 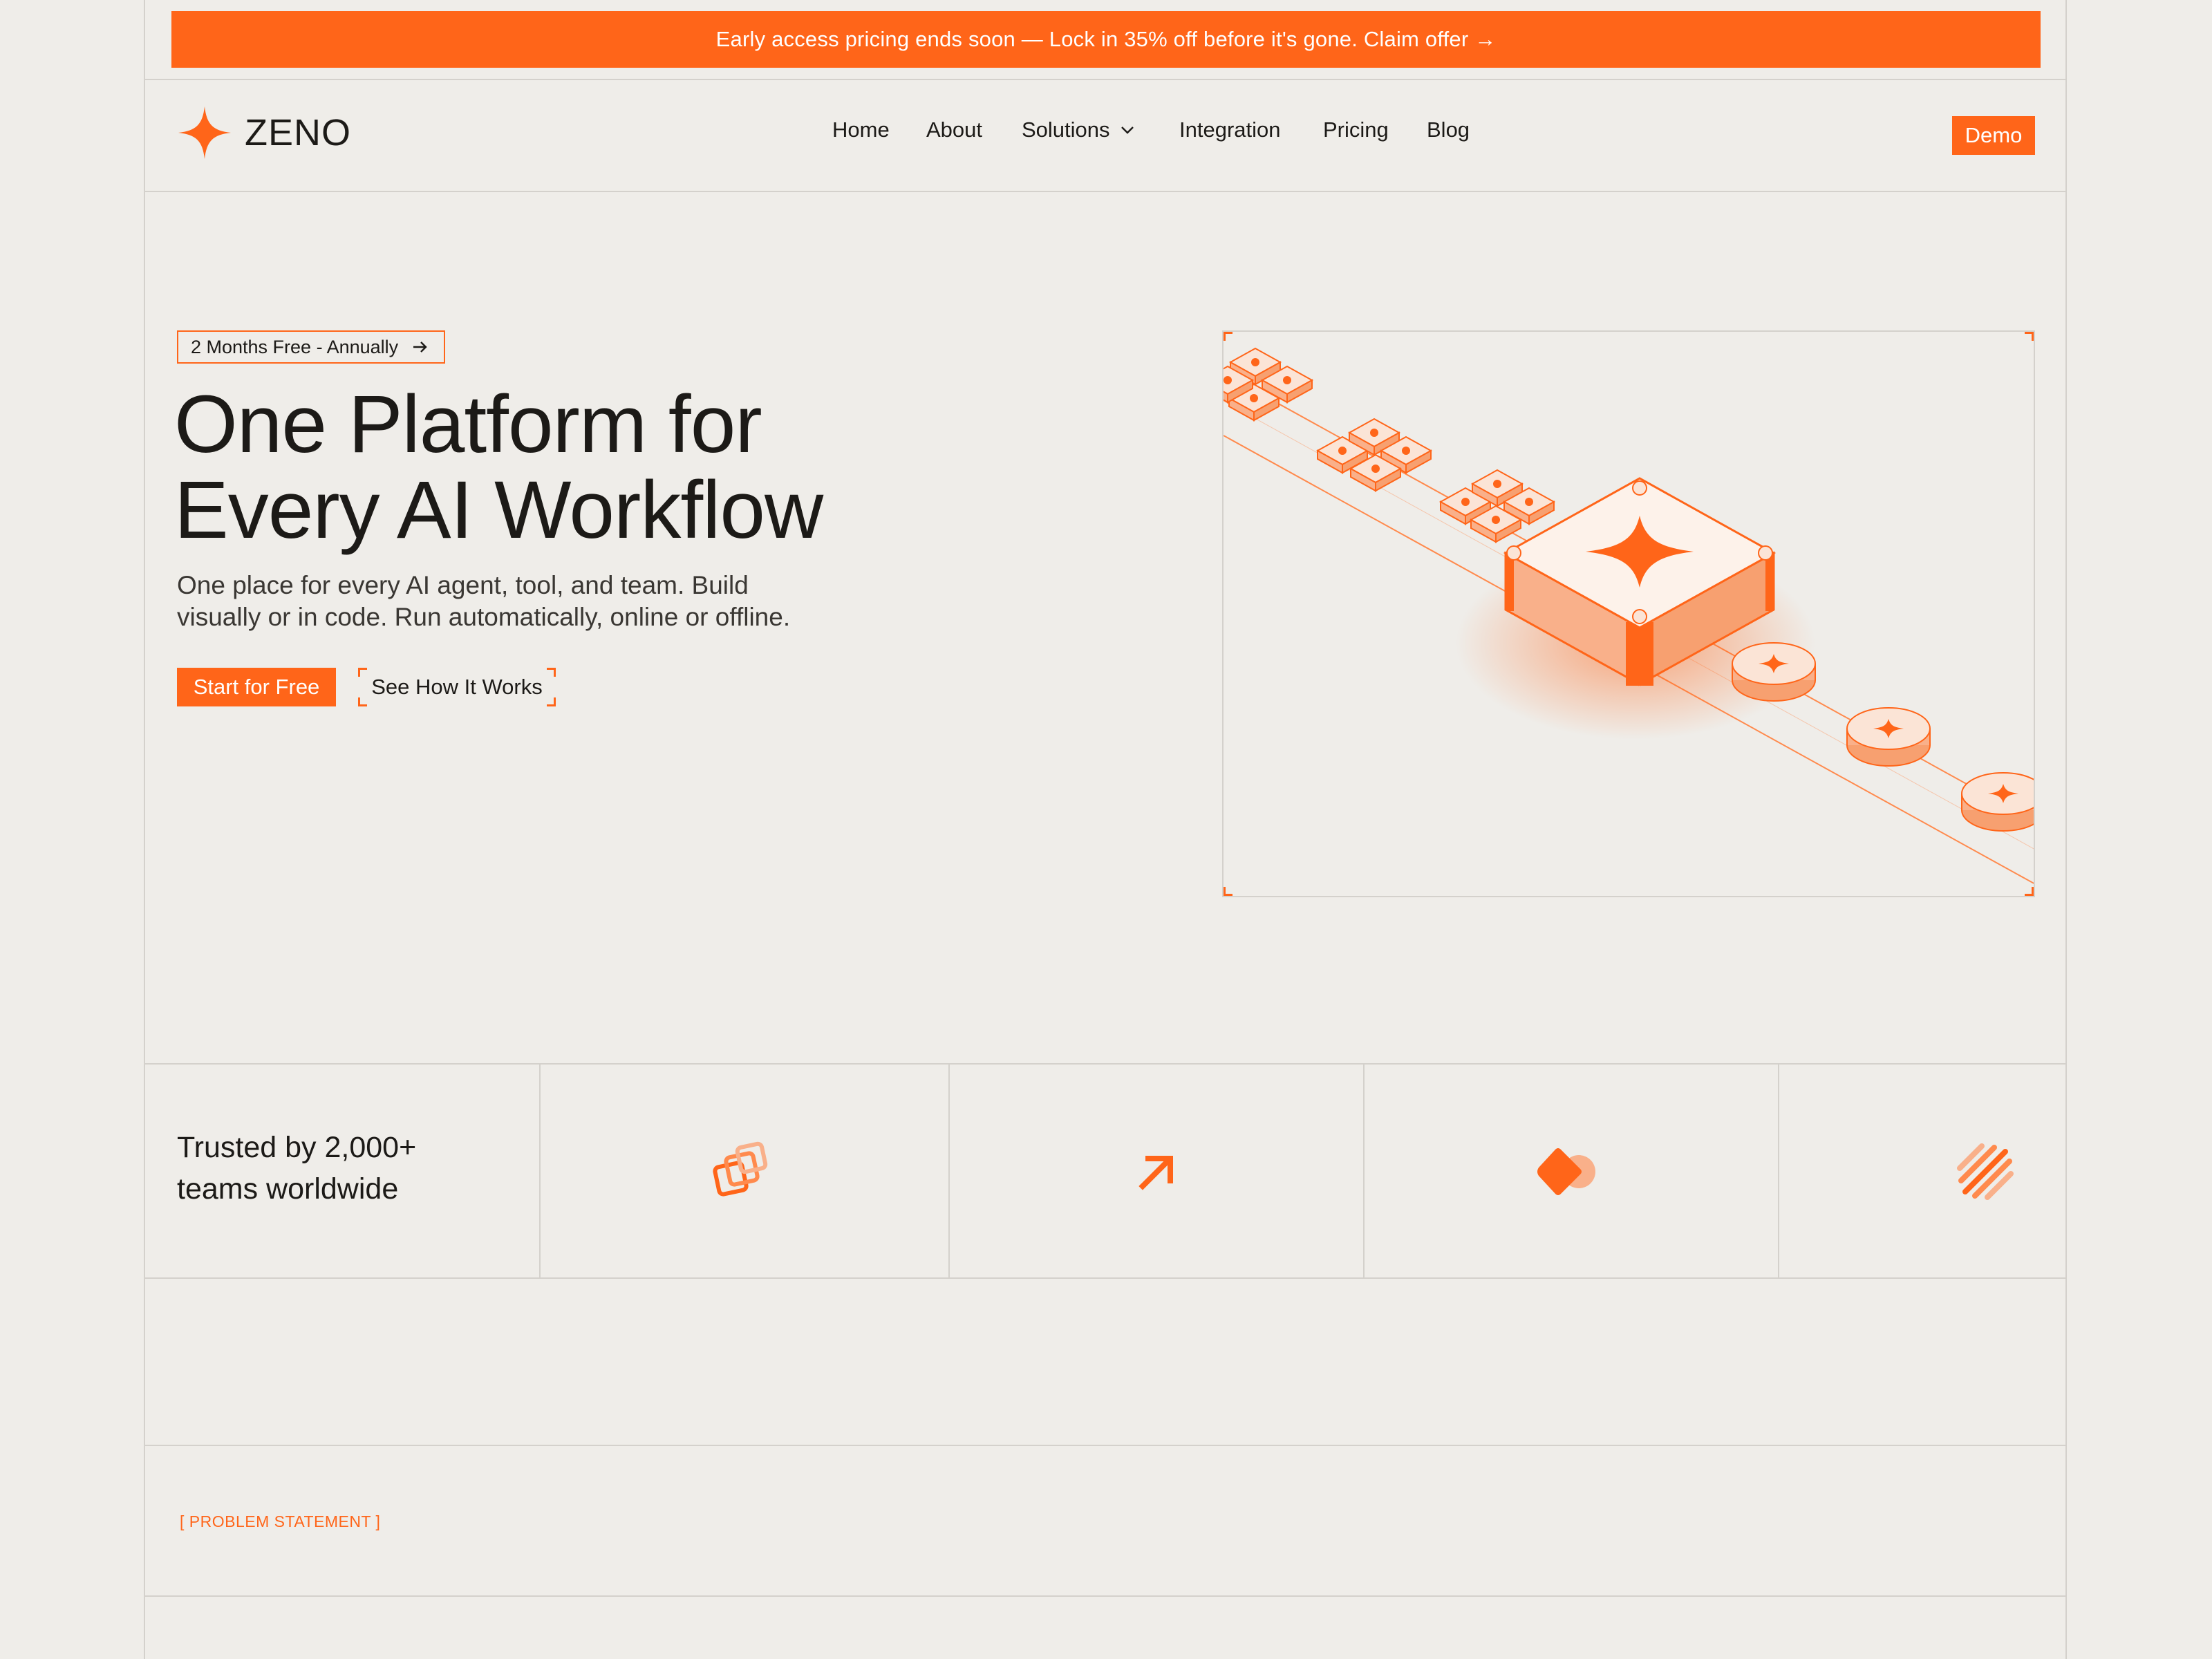 What do you see at coordinates (1157, 1172) in the screenshot?
I see `arrow-logo-icon` at bounding box center [1157, 1172].